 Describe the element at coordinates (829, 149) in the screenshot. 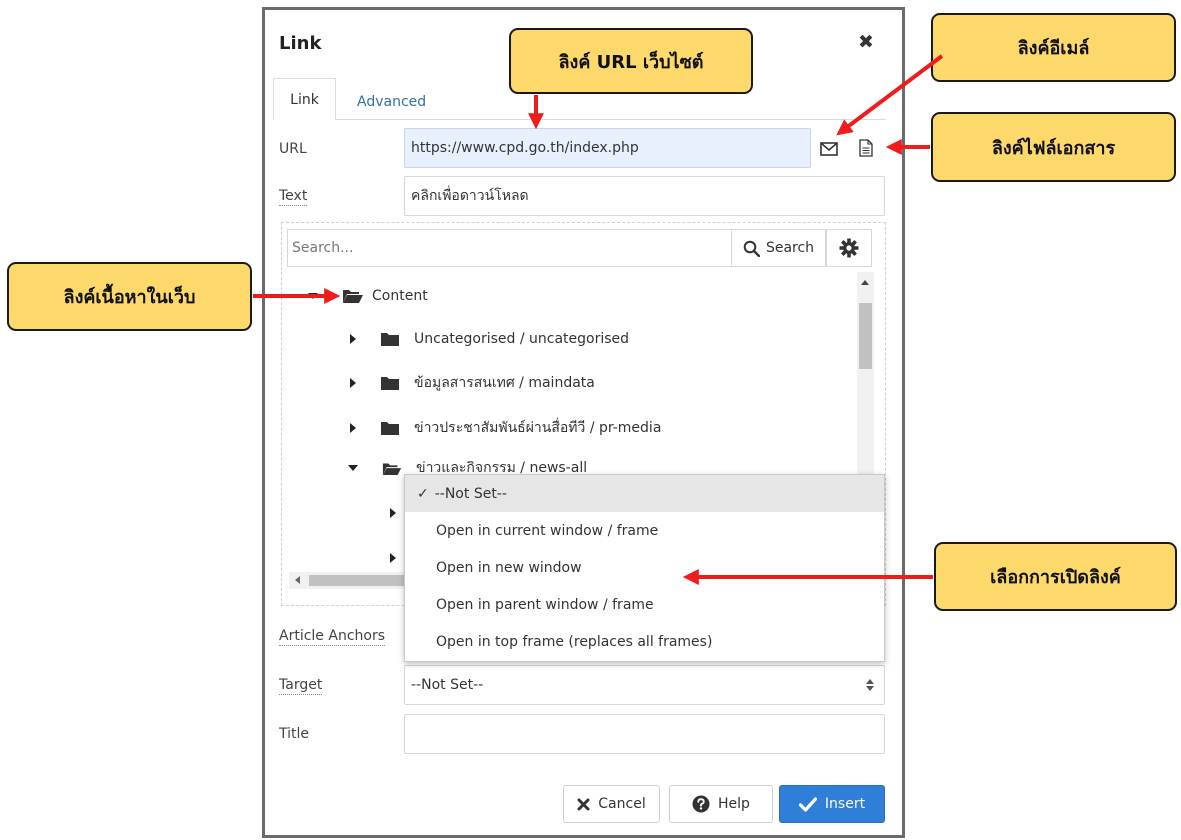

I see `mail-icon` at that location.